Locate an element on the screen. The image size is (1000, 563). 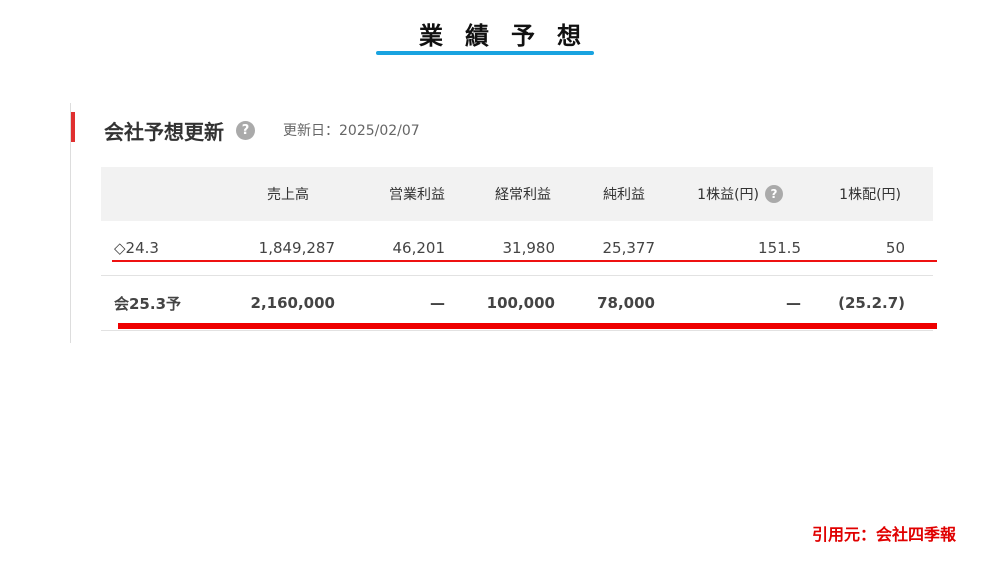
highlight-underline-thick is located at coordinates (527, 326).